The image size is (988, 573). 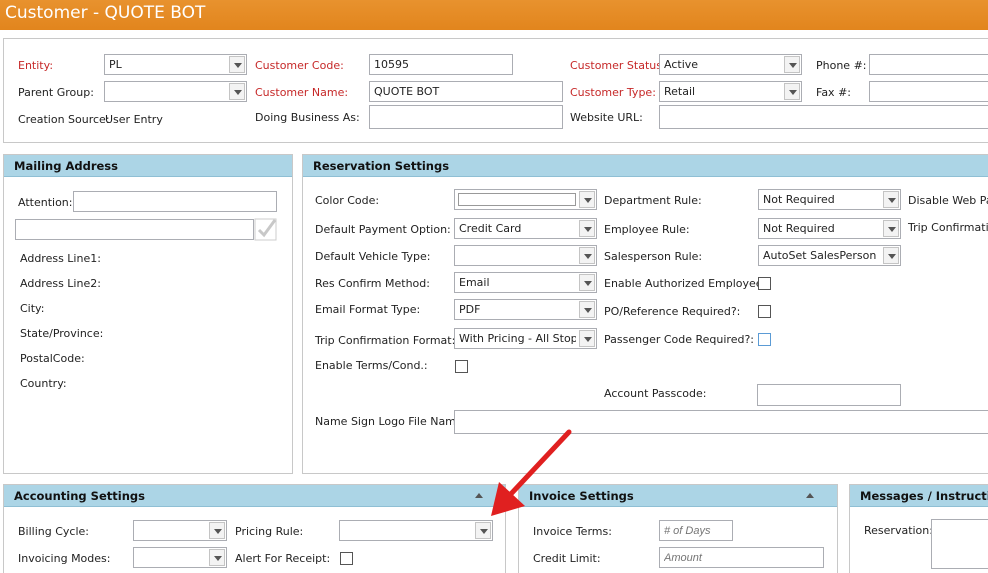 I want to click on billing-cycle-select, so click(x=180, y=530).